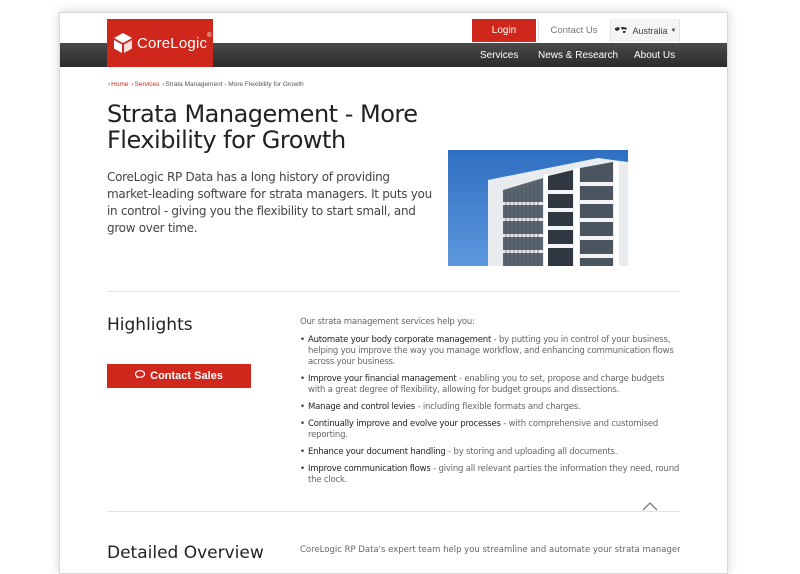 The width and height of the screenshot is (800, 574). Describe the element at coordinates (150, 325) in the screenshot. I see `highlights-heading: Highlights` at that location.